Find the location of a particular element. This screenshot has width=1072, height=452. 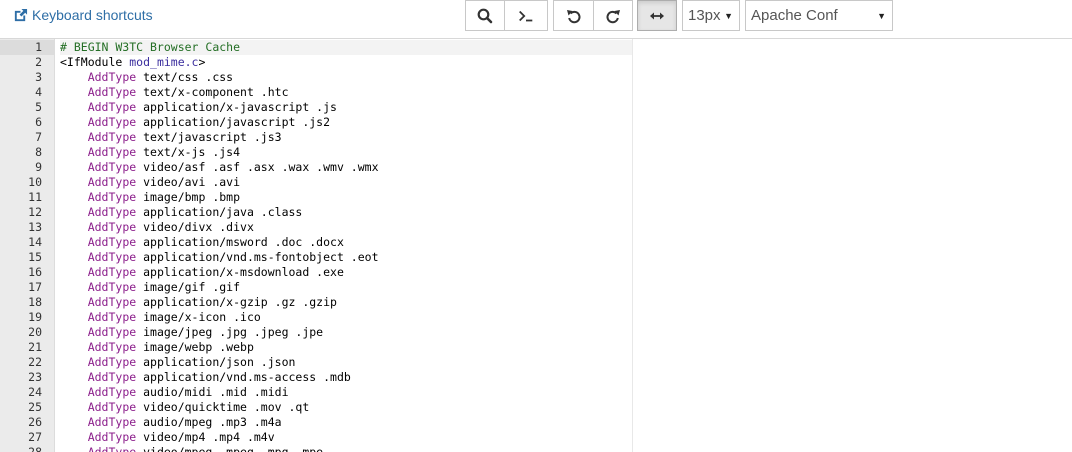

line-number: 19 is located at coordinates (35, 317).